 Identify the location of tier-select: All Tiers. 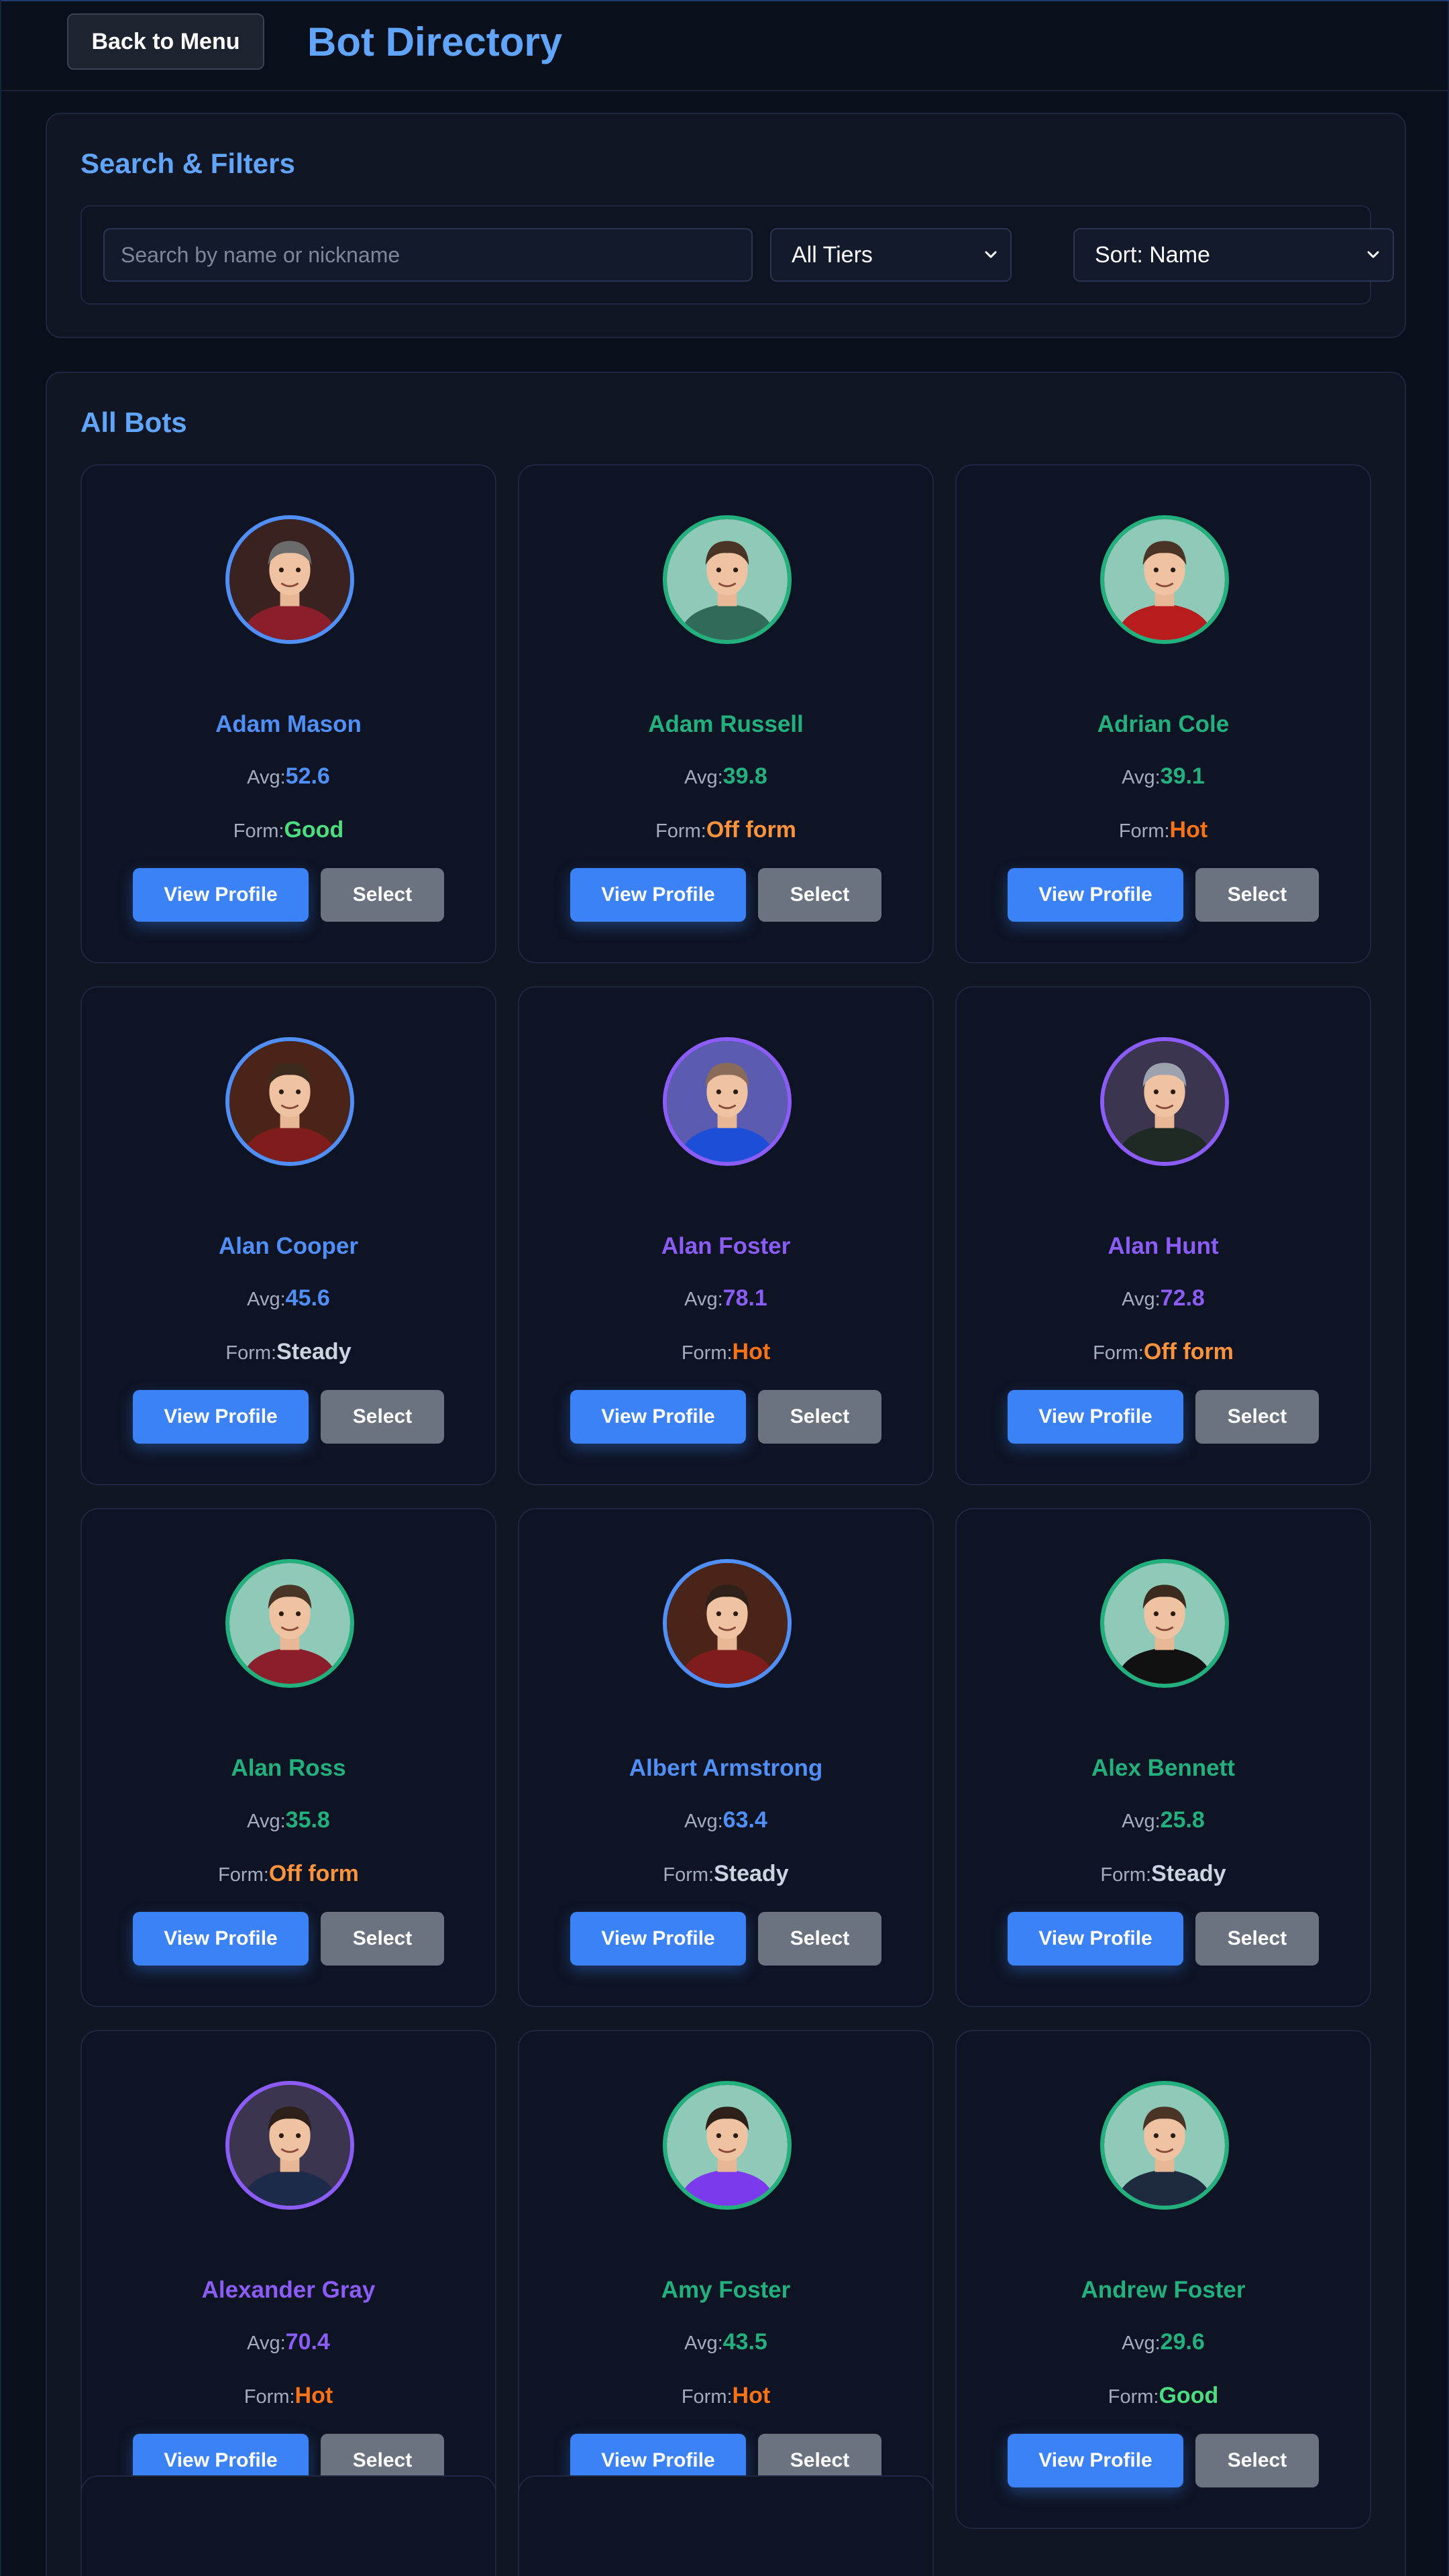
(891, 255).